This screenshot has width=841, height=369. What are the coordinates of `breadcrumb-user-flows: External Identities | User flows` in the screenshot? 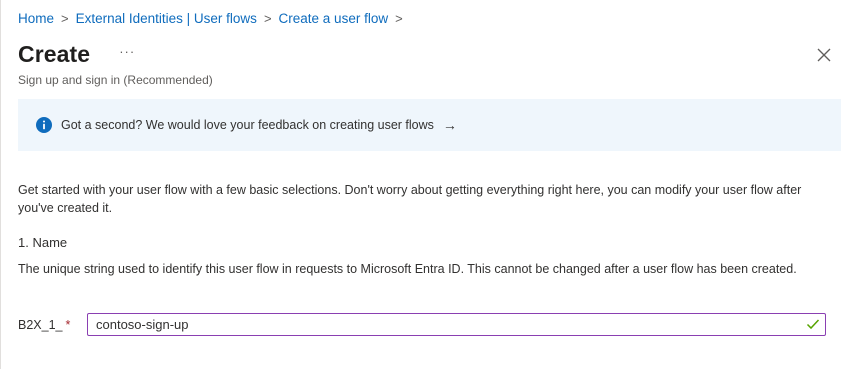 It's located at (166, 18).